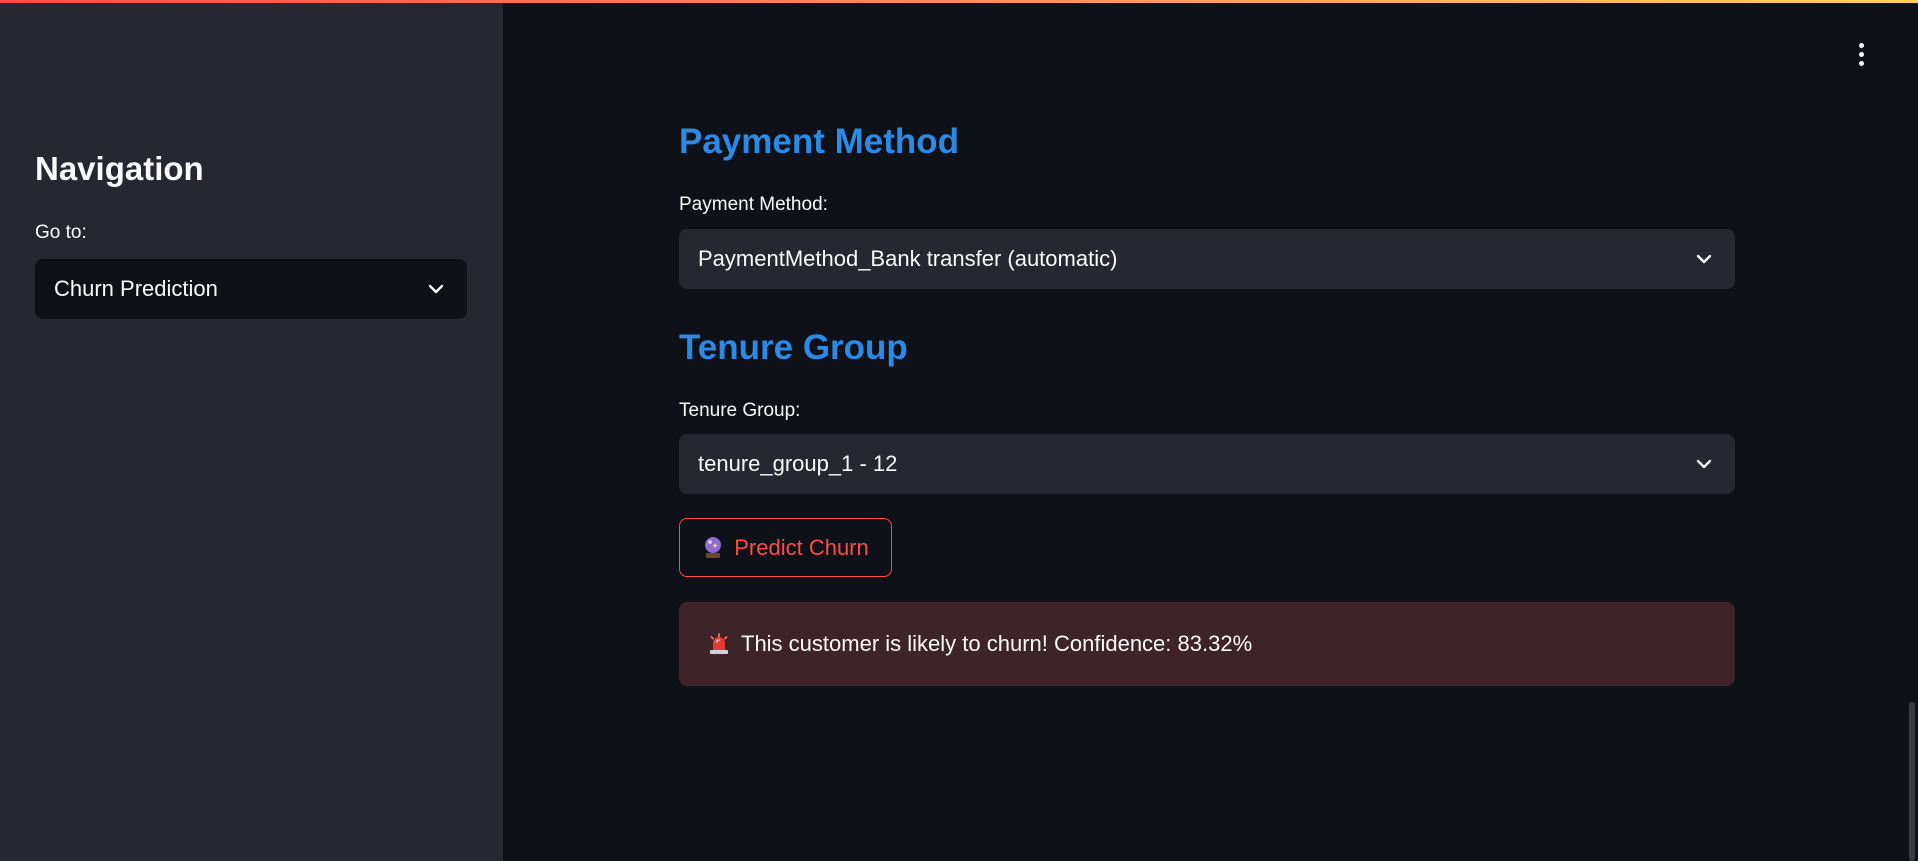 Image resolution: width=1918 pixels, height=861 pixels. Describe the element at coordinates (1912, 781) in the screenshot. I see `main-scrollbar` at that location.